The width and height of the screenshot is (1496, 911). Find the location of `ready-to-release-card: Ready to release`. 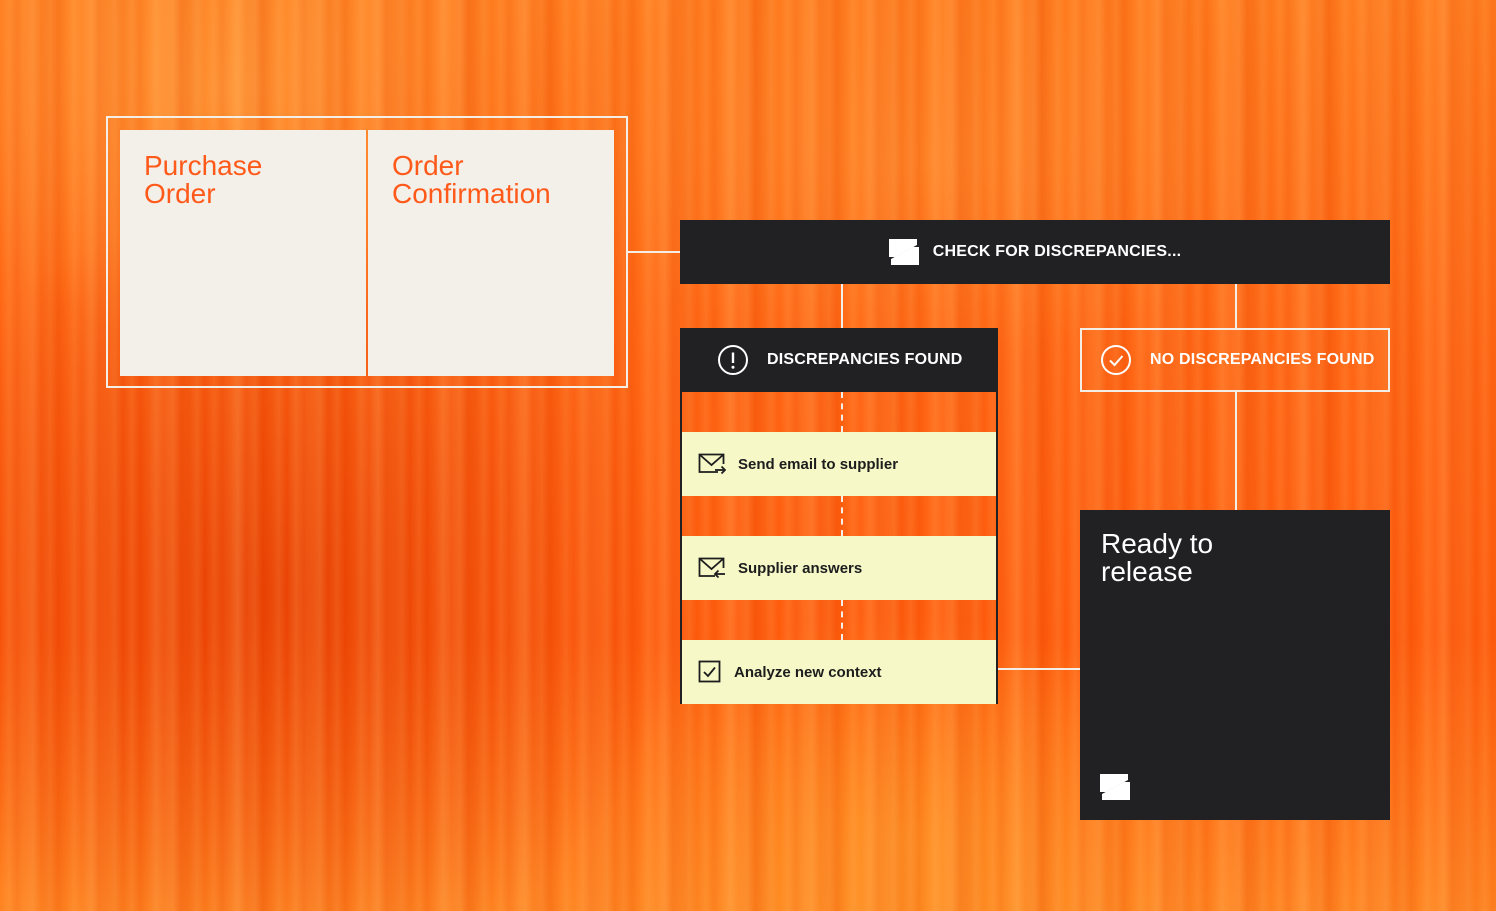

ready-to-release-card: Ready to release is located at coordinates (1235, 665).